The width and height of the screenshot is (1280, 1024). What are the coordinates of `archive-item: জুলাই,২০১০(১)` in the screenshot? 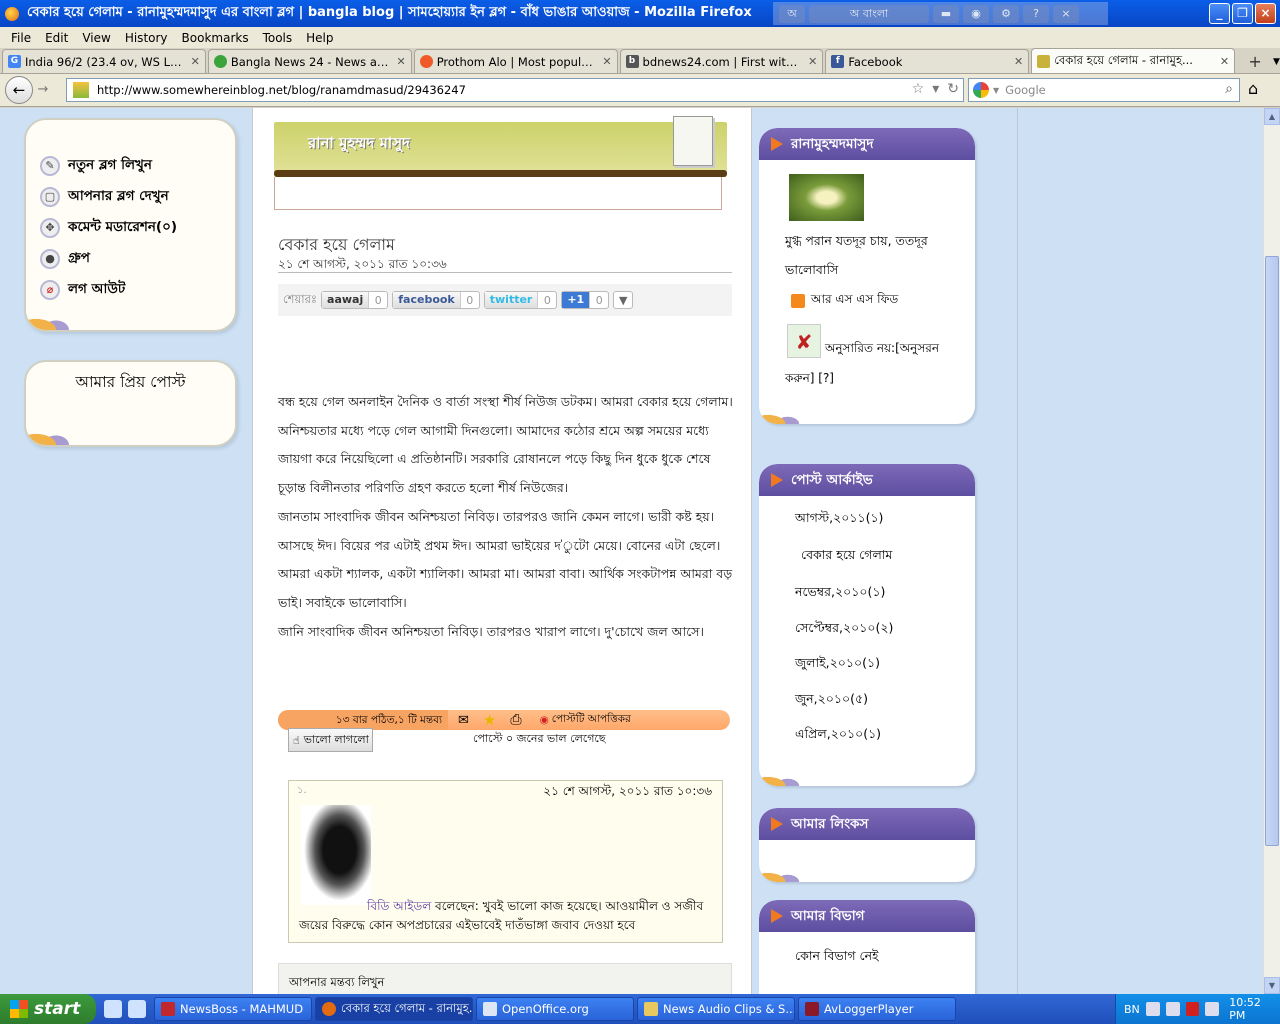 It's located at (837, 665).